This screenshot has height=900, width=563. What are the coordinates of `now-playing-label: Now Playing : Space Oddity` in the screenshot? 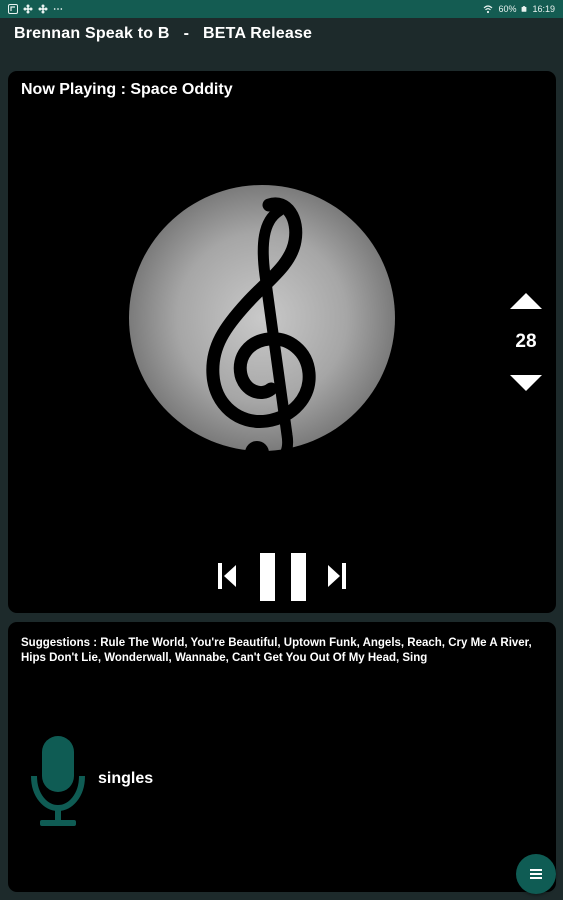 It's located at (127, 89).